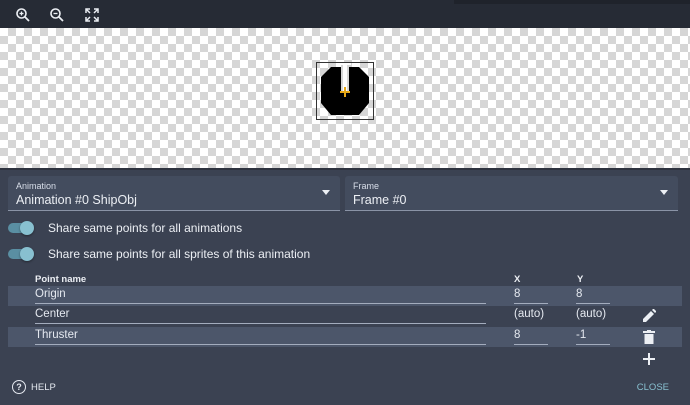  I want to click on point-name-input: Thruster, so click(260, 337).